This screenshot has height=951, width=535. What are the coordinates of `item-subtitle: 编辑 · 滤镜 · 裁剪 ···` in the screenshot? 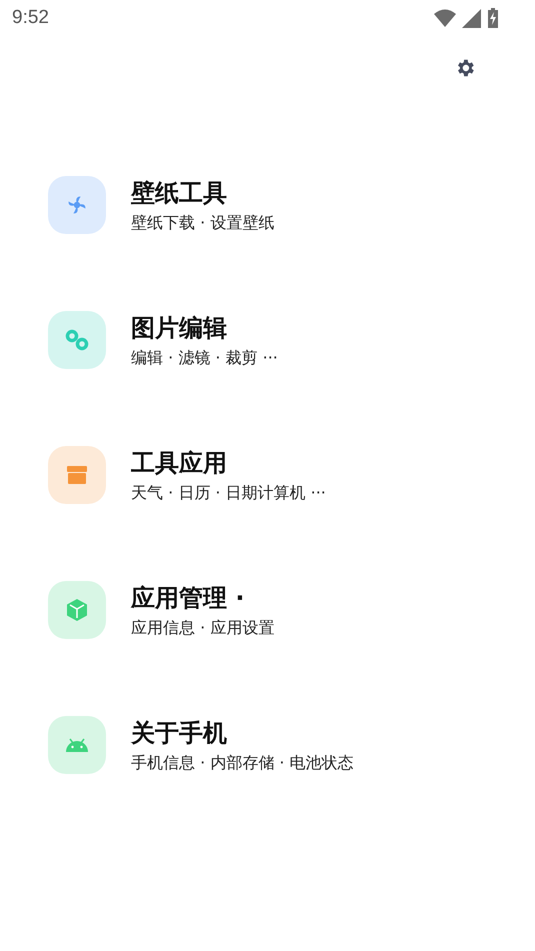 It's located at (204, 358).